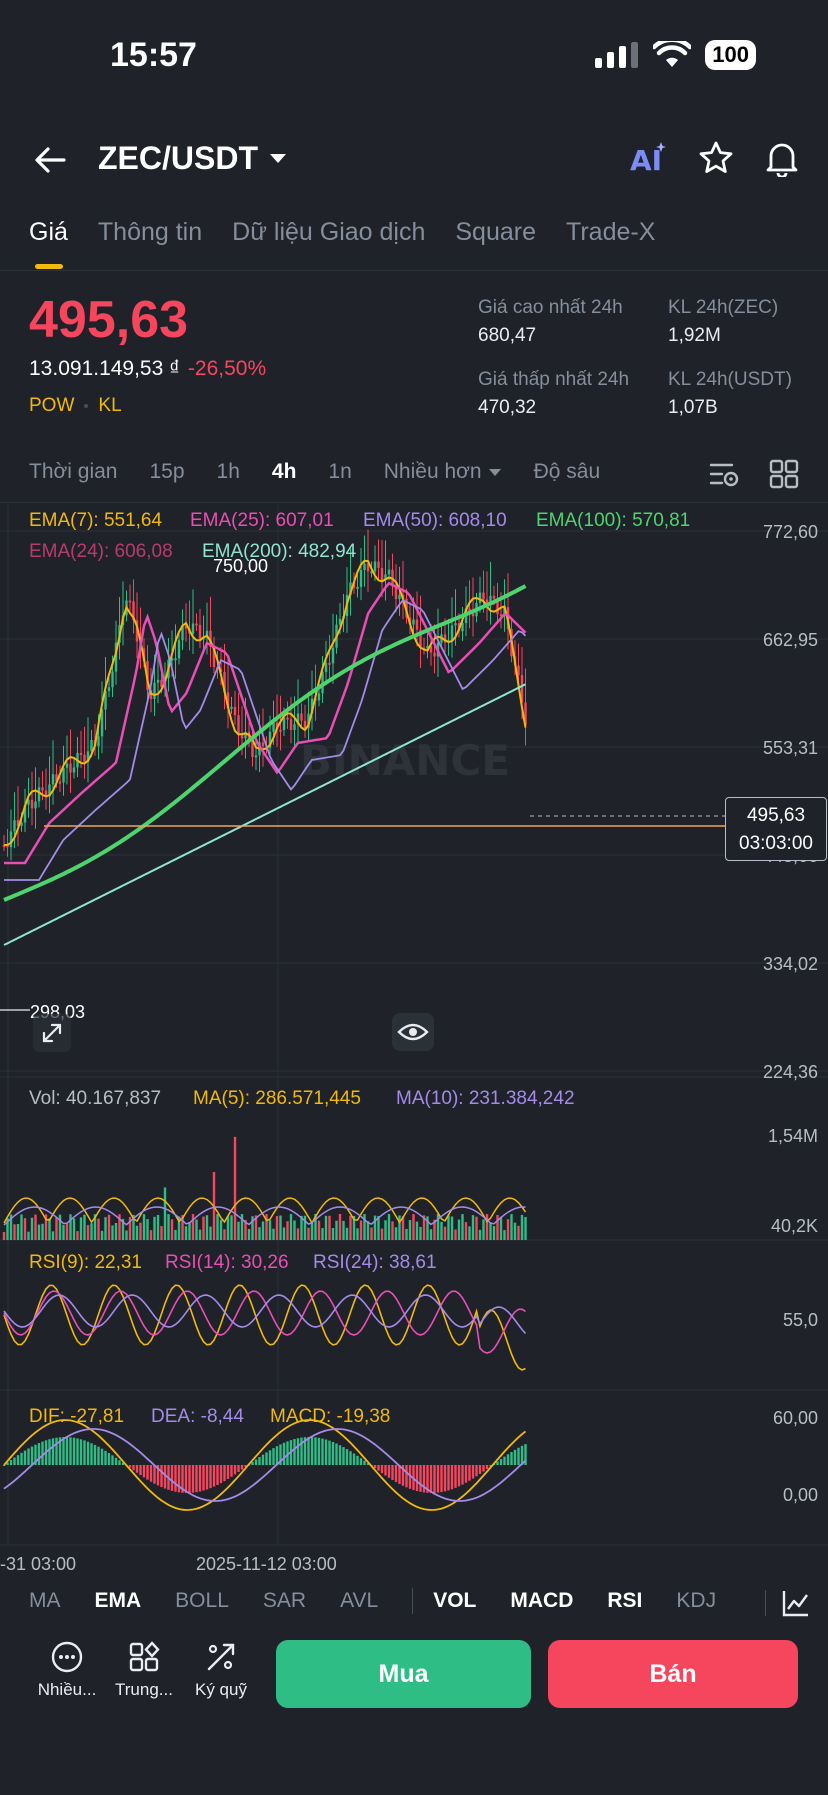  Describe the element at coordinates (541, 1601) in the screenshot. I see `indicator-macd: MACD` at that location.